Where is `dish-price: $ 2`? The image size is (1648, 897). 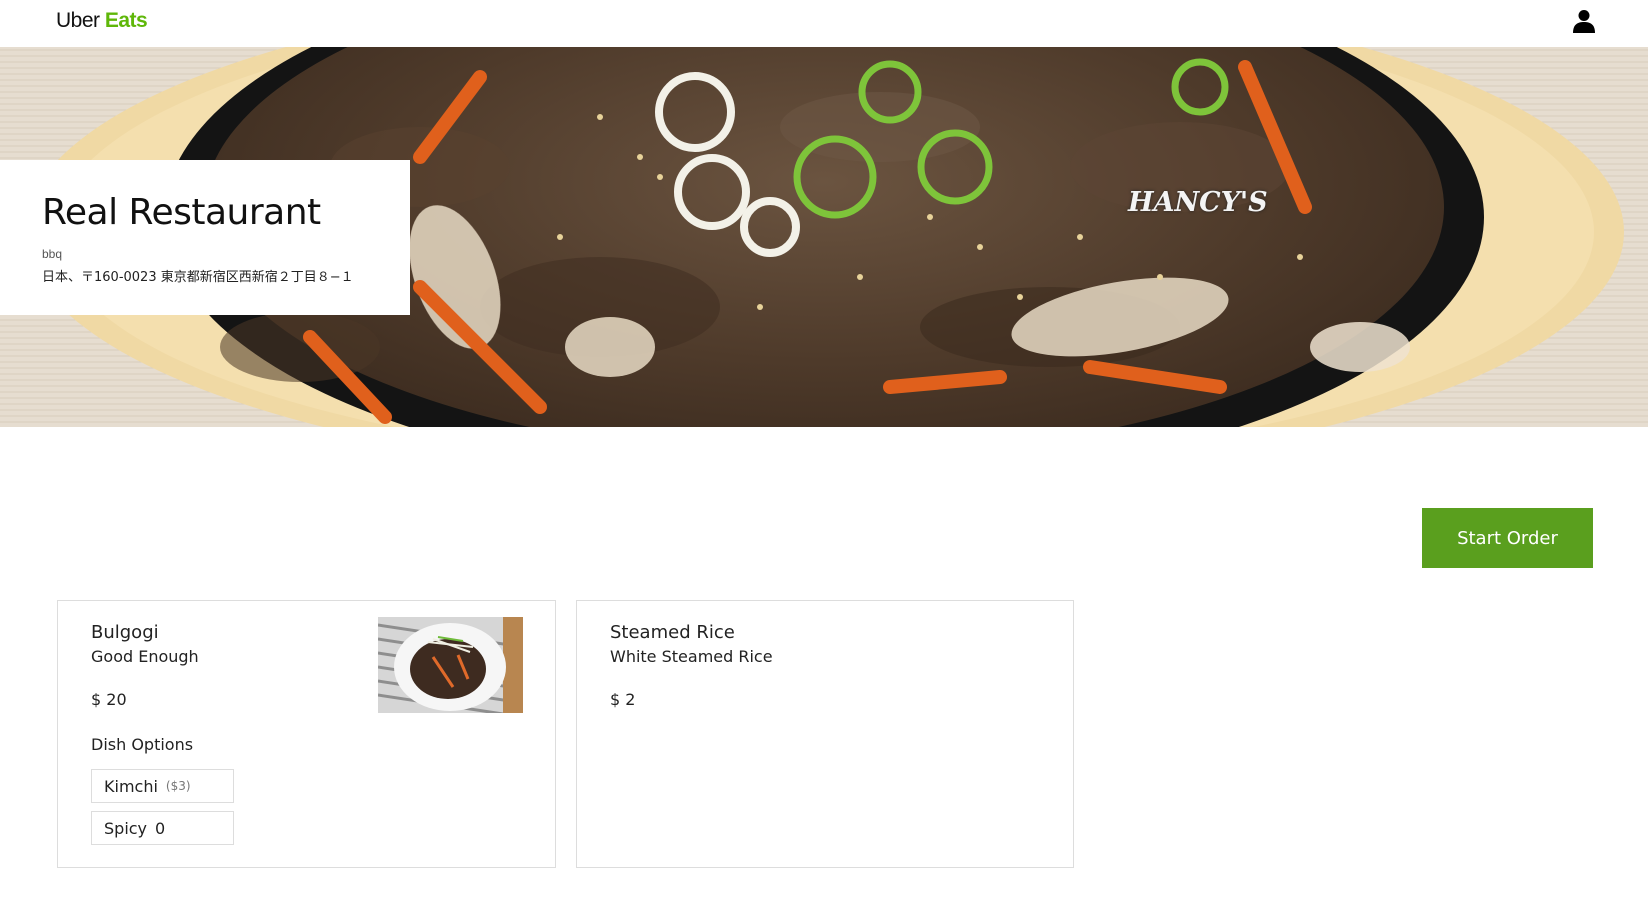
dish-price: $ 2 is located at coordinates (623, 699).